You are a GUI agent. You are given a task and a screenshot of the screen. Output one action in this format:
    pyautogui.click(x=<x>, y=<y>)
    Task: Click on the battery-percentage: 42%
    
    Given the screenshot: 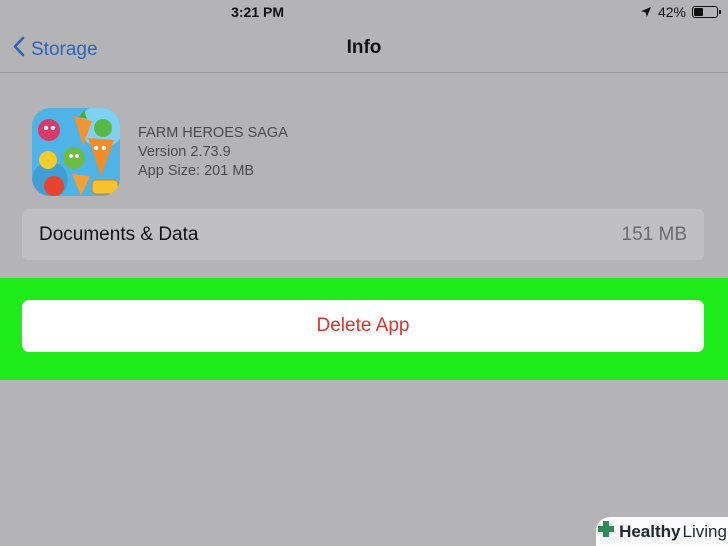 What is the action you would take?
    pyautogui.click(x=671, y=12)
    